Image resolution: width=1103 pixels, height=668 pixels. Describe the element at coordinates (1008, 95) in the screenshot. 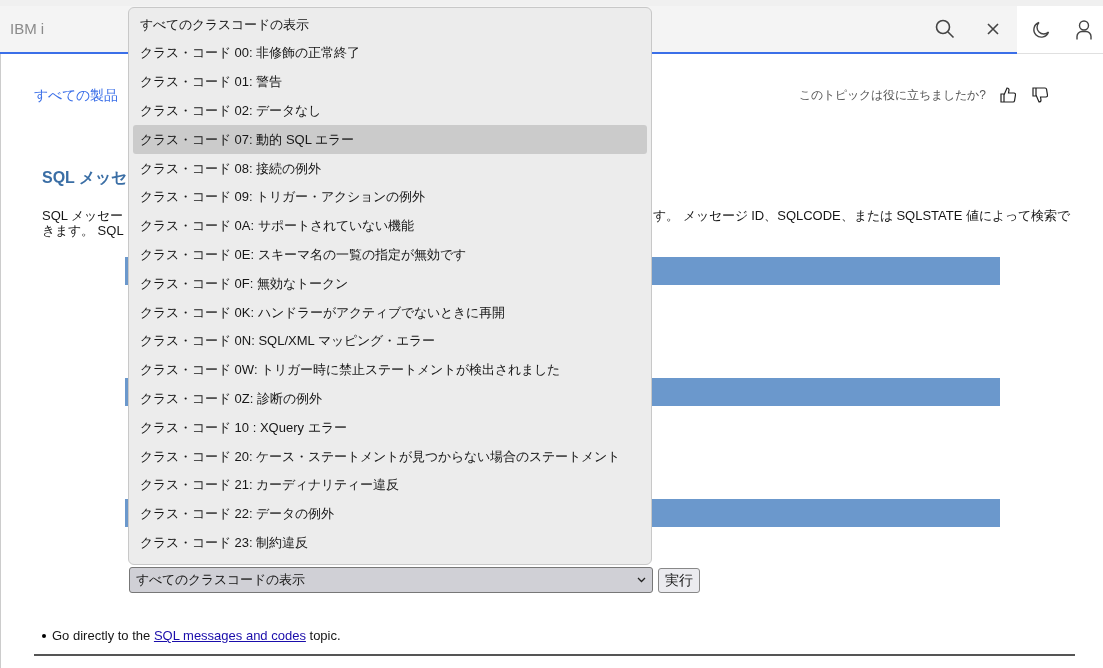

I see `thumbs-up-icon` at that location.